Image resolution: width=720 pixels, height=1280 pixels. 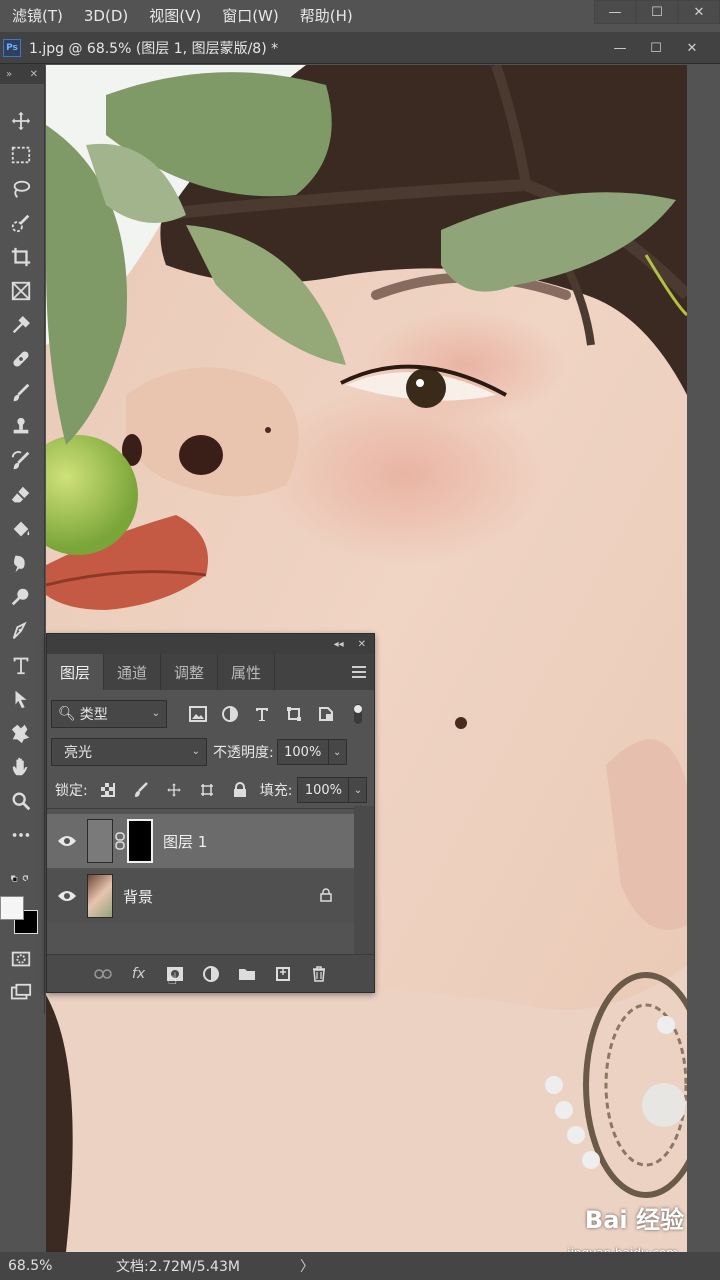 I want to click on type-filter-icon, so click(x=262, y=714).